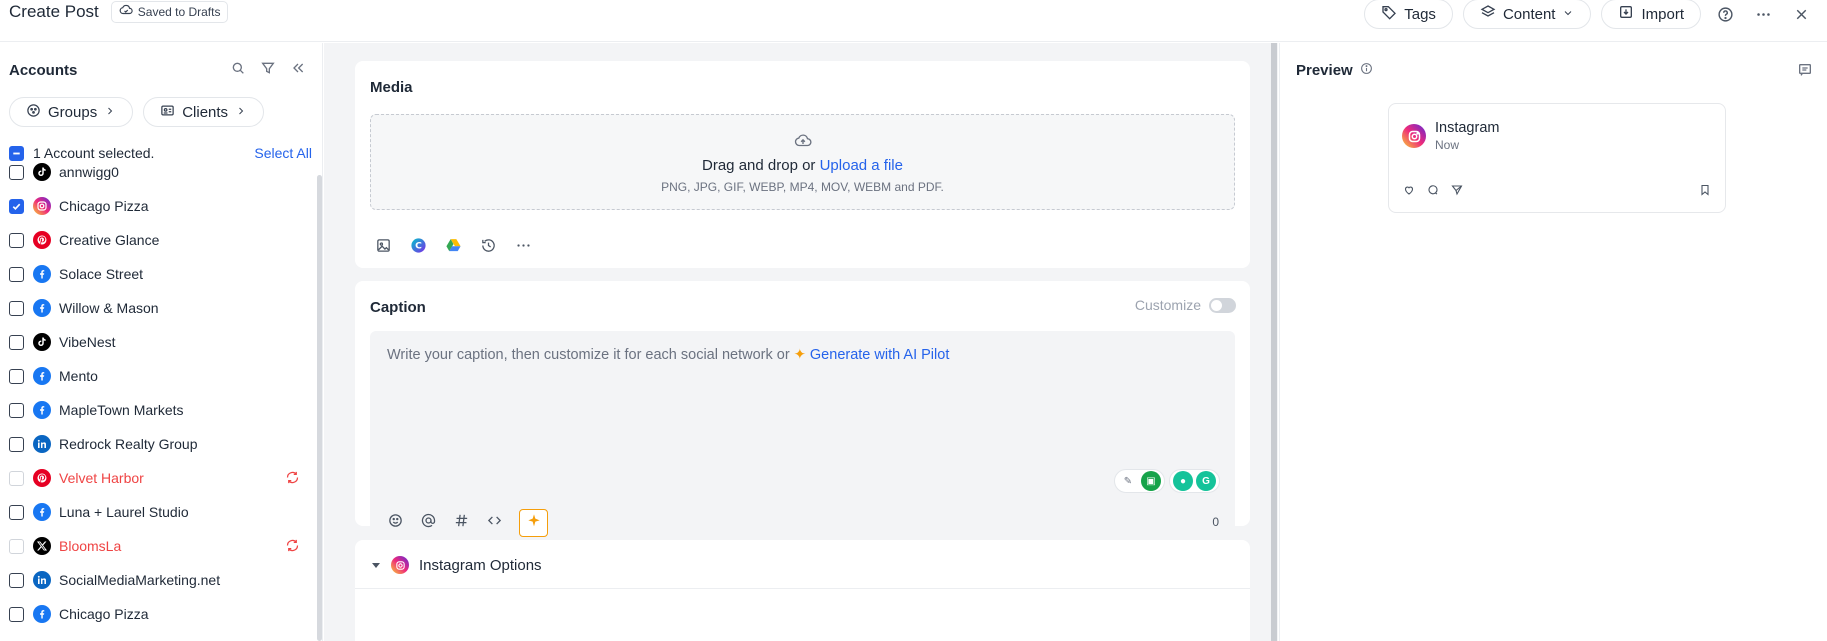 This screenshot has width=1827, height=641. I want to click on history-icon, so click(488, 248).